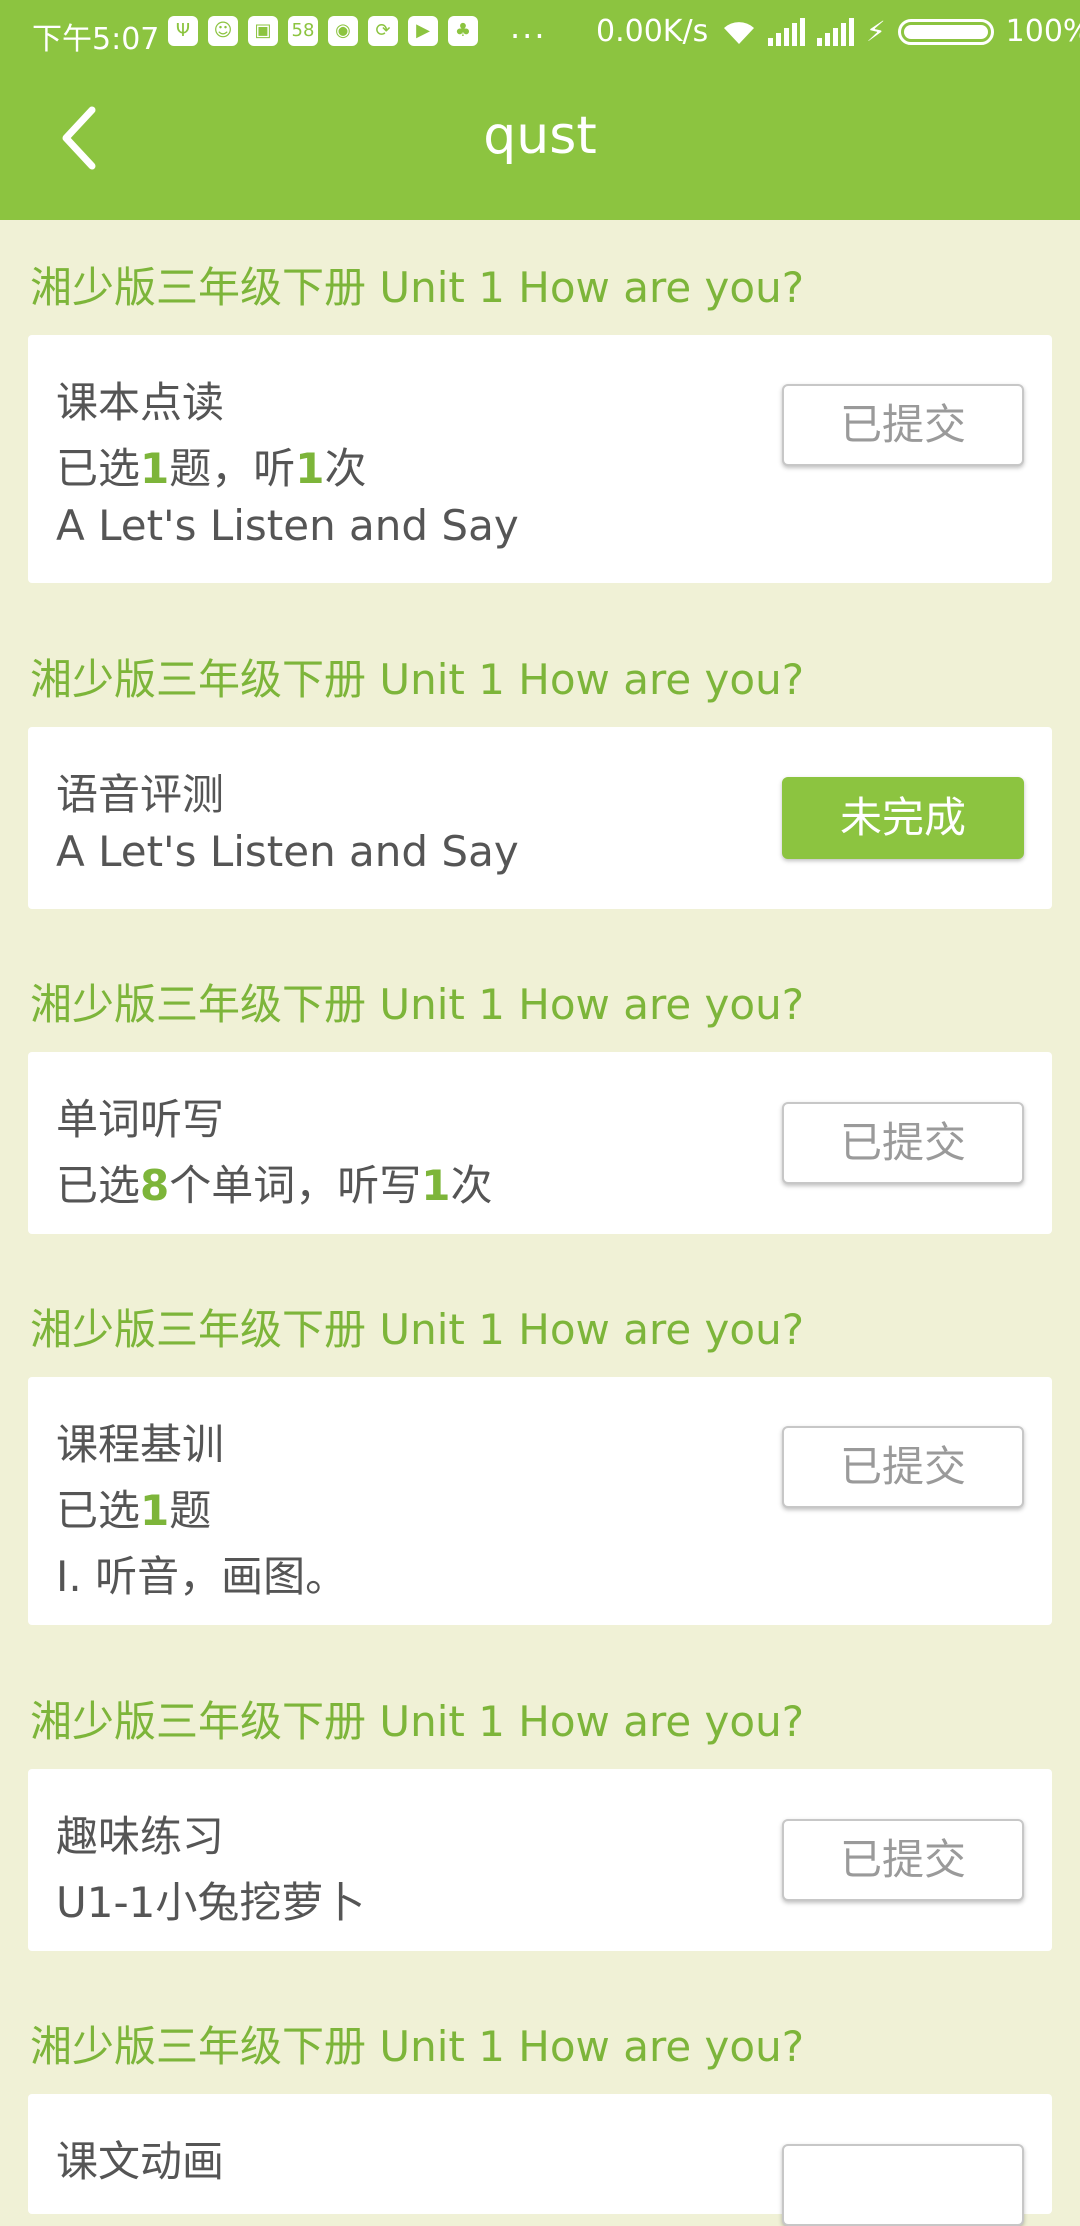  Describe the element at coordinates (140, 794) in the screenshot. I see `task-type: 语音评测` at that location.